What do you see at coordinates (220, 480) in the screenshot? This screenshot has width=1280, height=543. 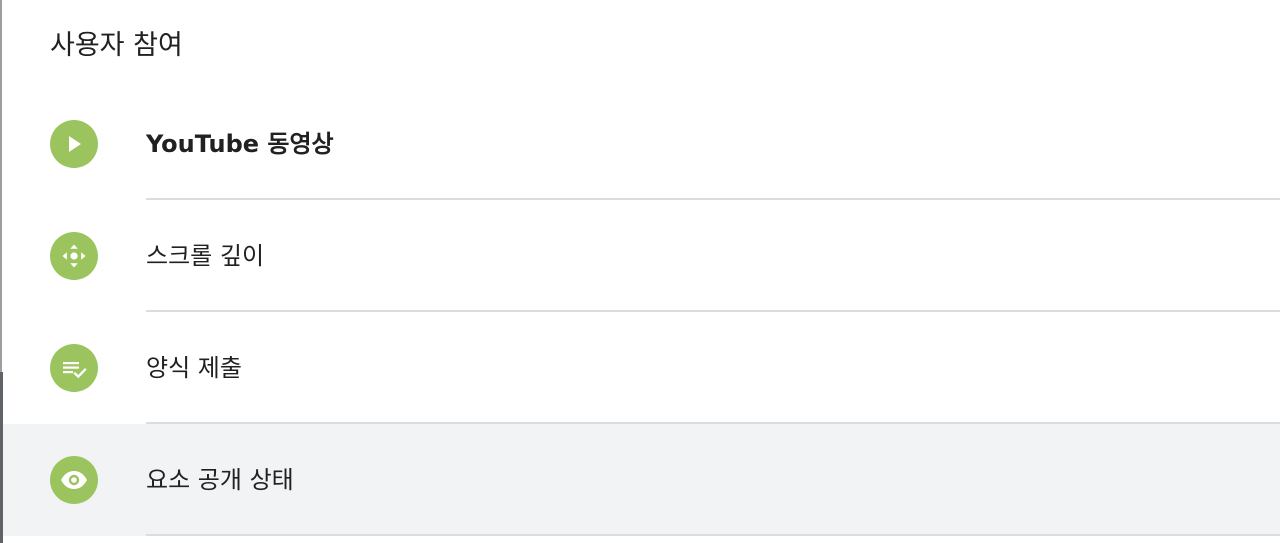 I see `trigger-item-label: 요소 공개 상태` at bounding box center [220, 480].